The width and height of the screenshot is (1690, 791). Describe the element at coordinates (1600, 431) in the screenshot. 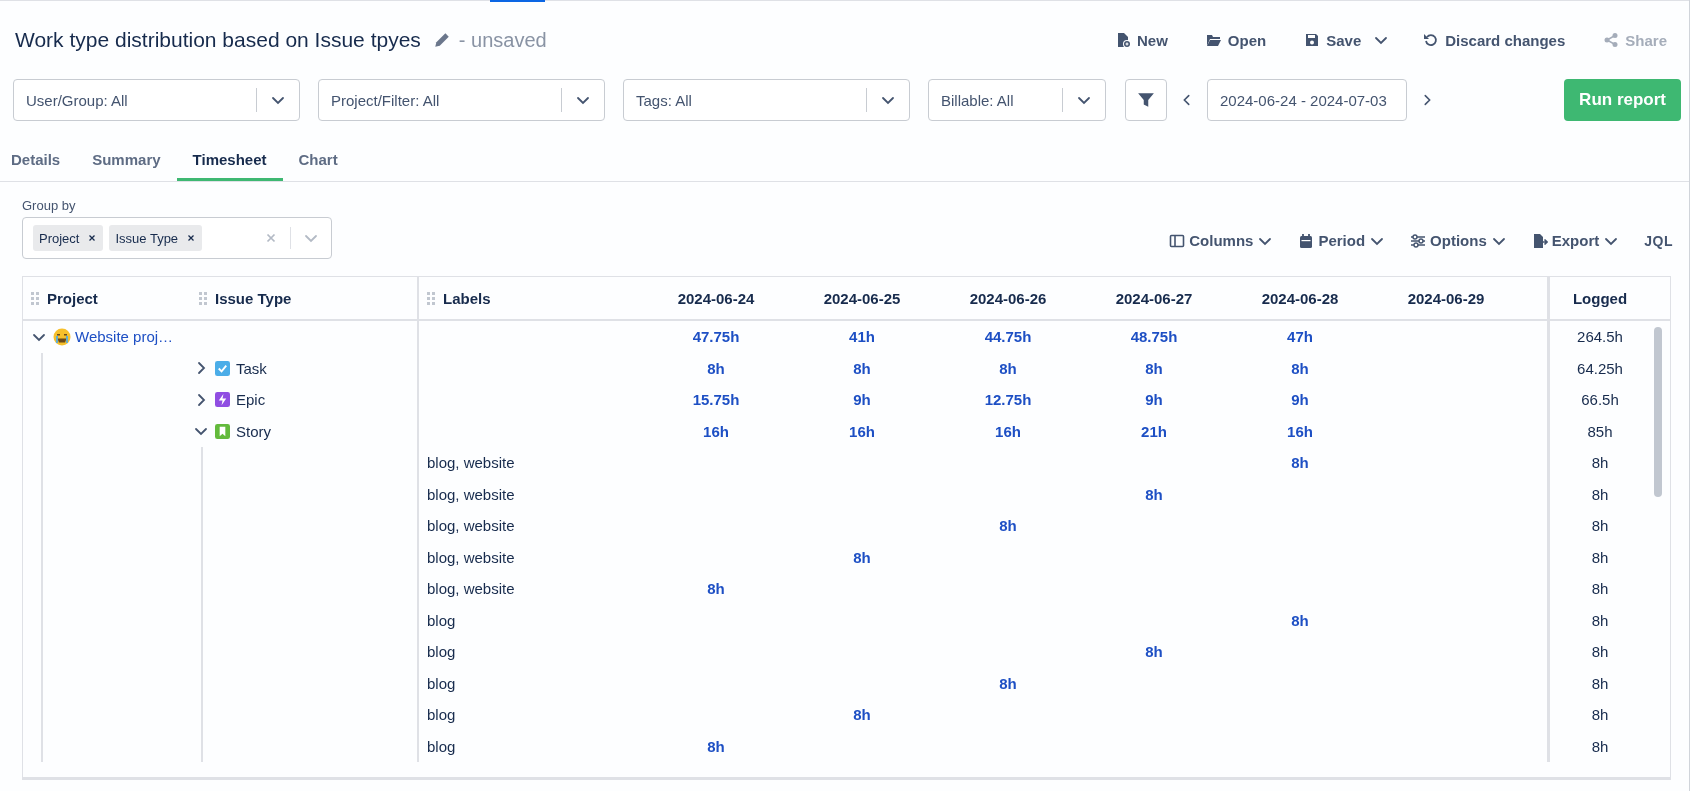

I see `logged-total: 85h` at that location.